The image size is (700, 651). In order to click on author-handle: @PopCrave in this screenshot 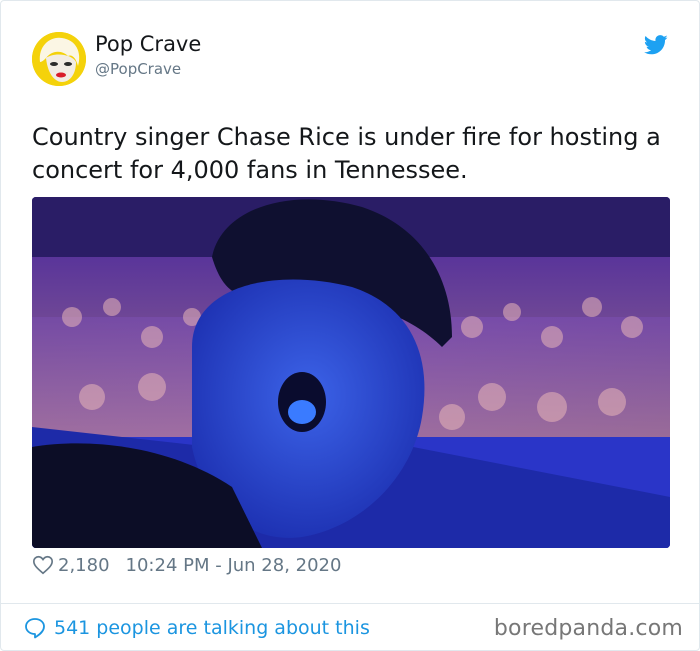, I will do `click(138, 69)`.